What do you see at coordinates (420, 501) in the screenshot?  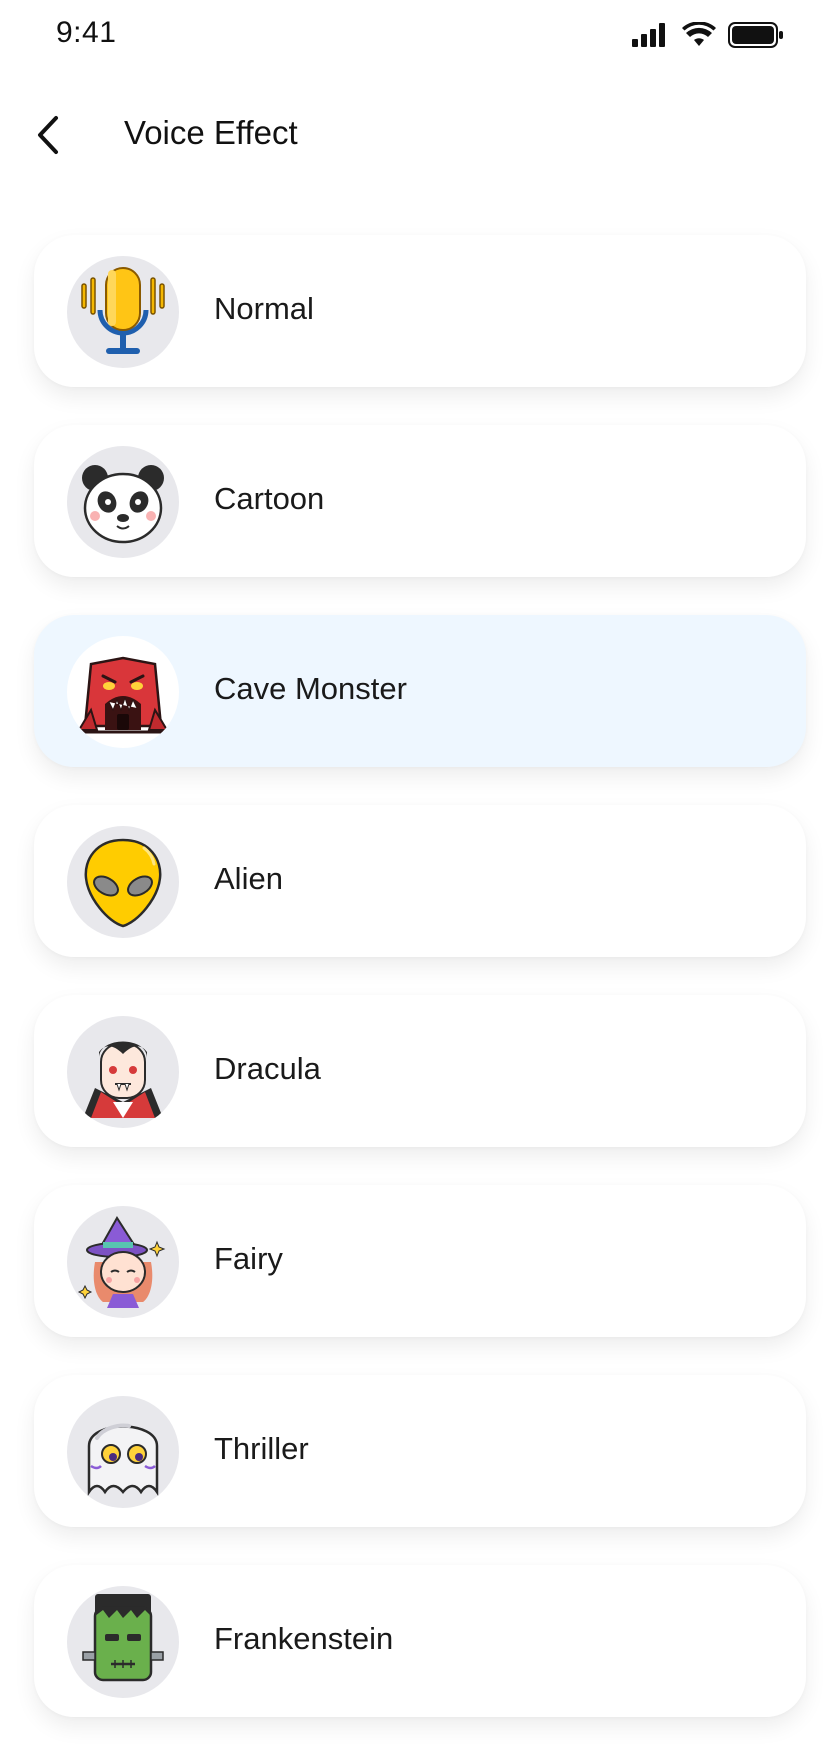 I see `effect-card-cartoon: Cartoon` at bounding box center [420, 501].